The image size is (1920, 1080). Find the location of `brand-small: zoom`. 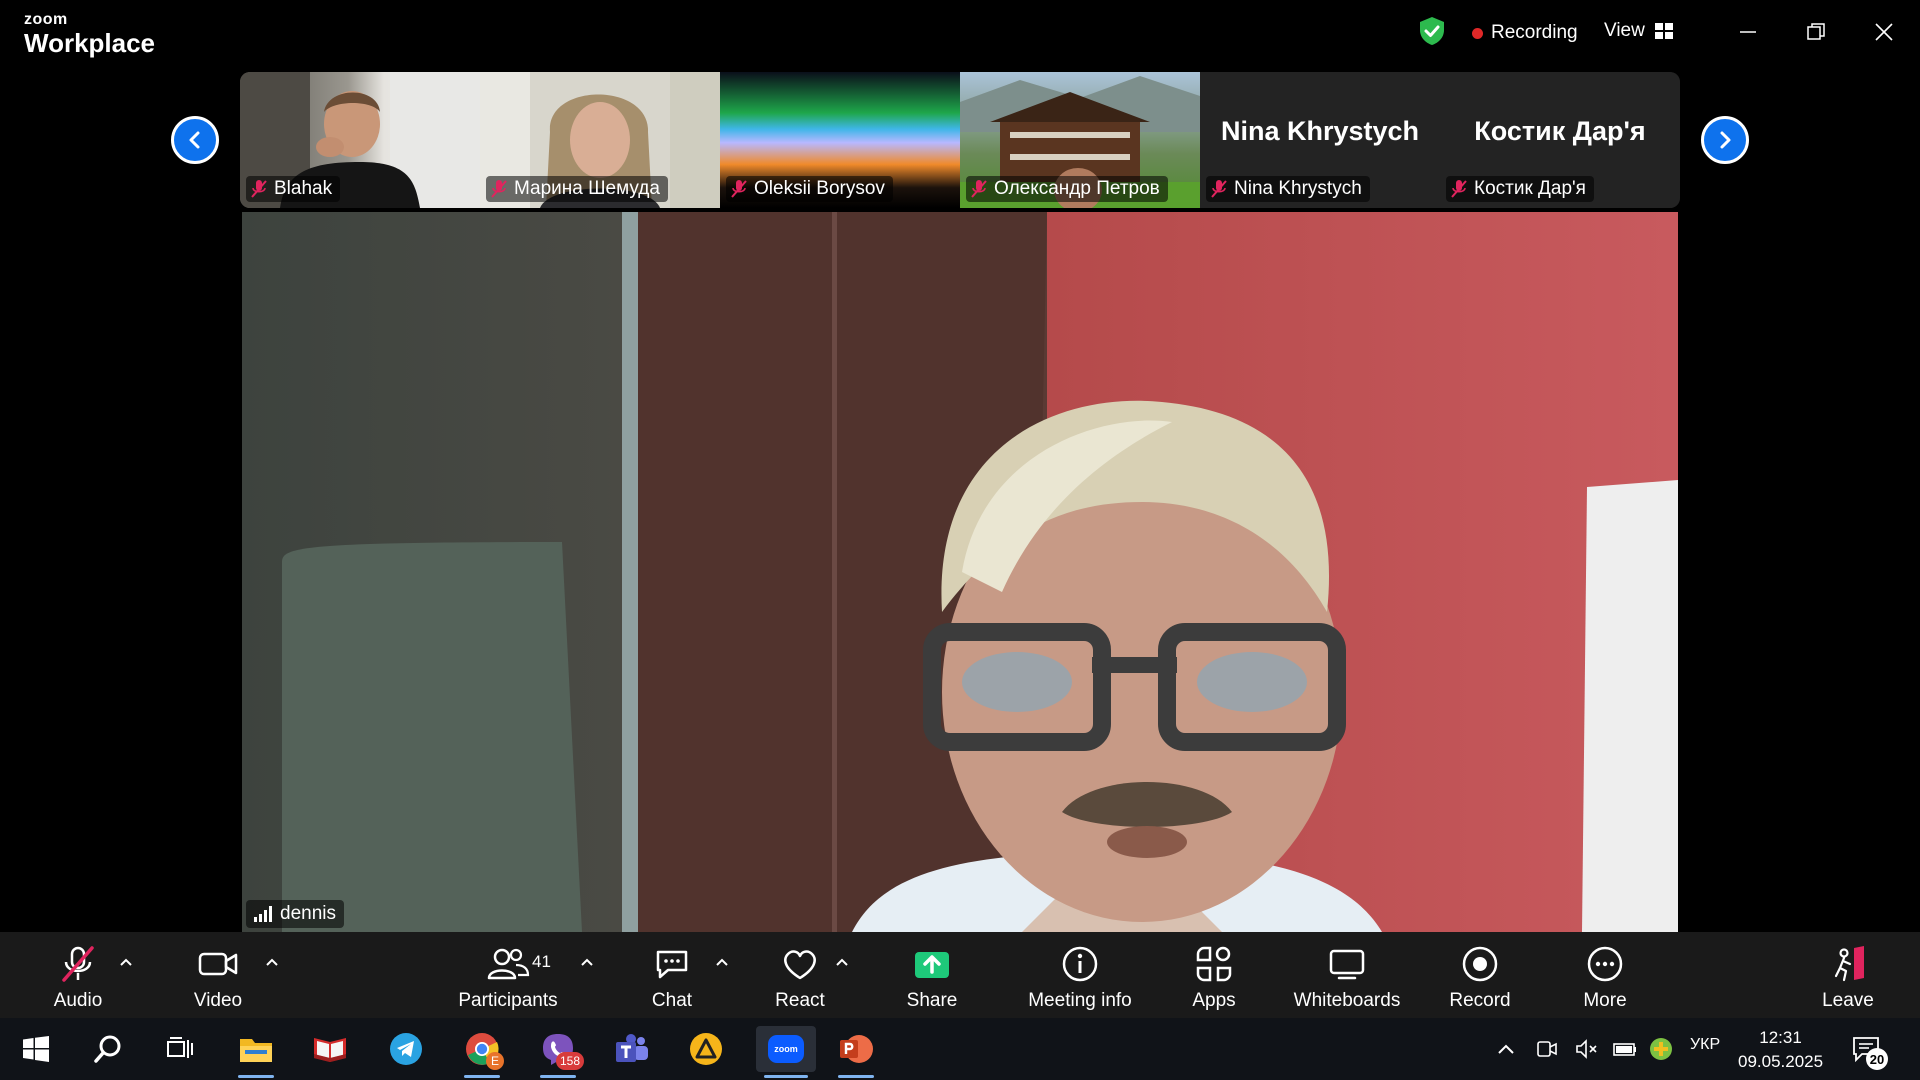

brand-small: zoom is located at coordinates (46, 19).